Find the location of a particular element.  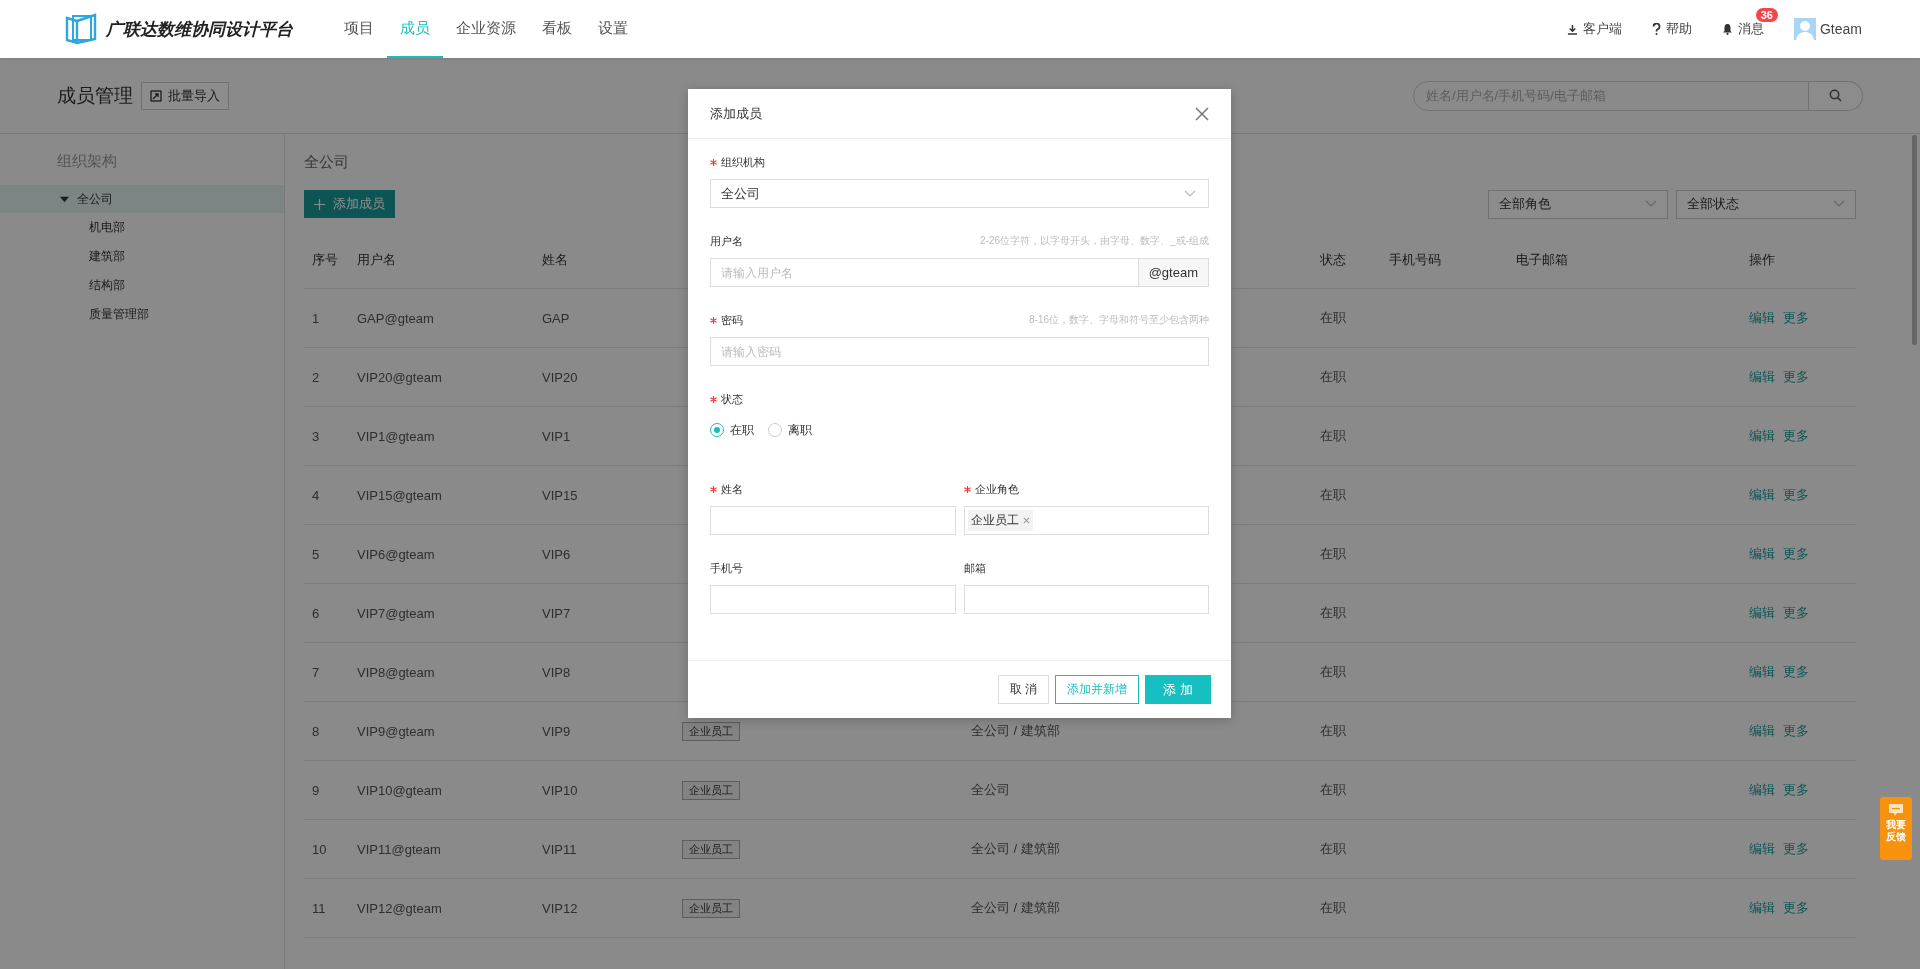

field-label: 用户名 is located at coordinates (726, 241).